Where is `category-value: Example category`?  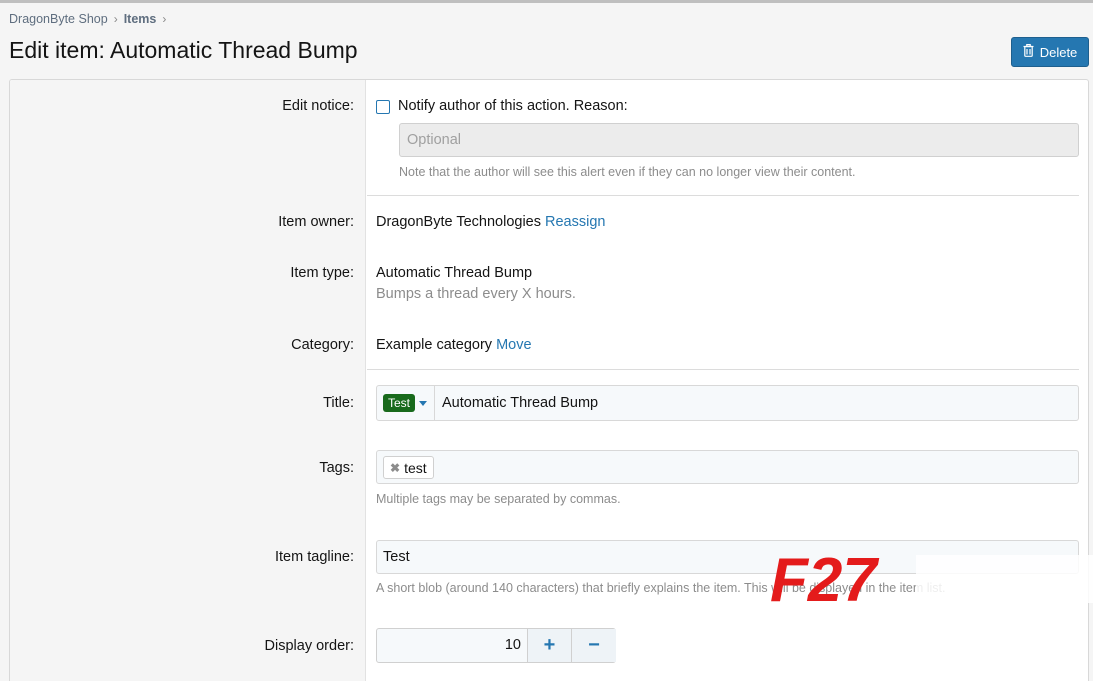 category-value: Example category is located at coordinates (434, 345).